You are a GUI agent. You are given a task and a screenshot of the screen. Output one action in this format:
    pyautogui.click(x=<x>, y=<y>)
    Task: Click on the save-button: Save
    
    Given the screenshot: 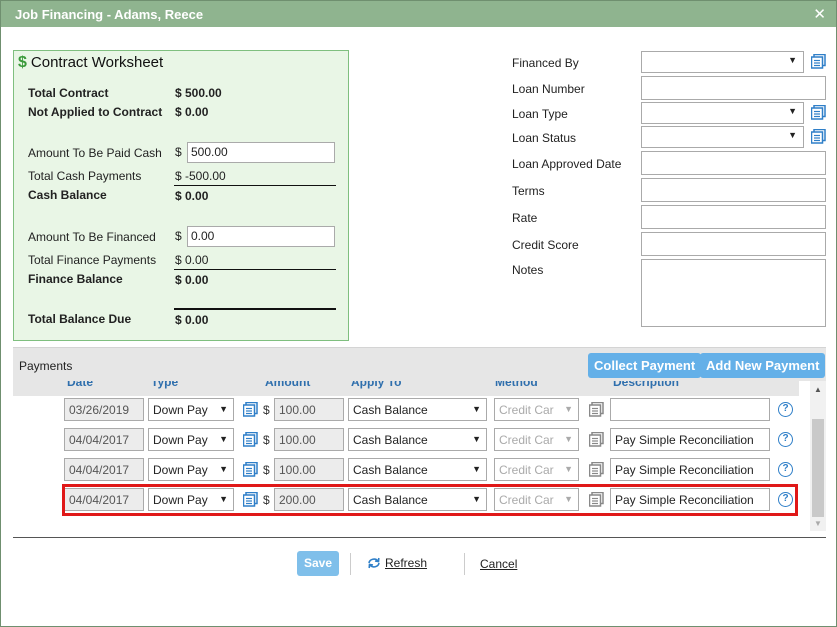 What is the action you would take?
    pyautogui.click(x=318, y=563)
    